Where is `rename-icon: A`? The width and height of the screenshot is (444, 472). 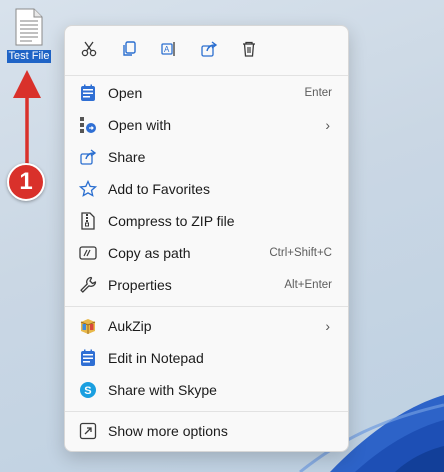 rename-icon: A is located at coordinates (168, 49).